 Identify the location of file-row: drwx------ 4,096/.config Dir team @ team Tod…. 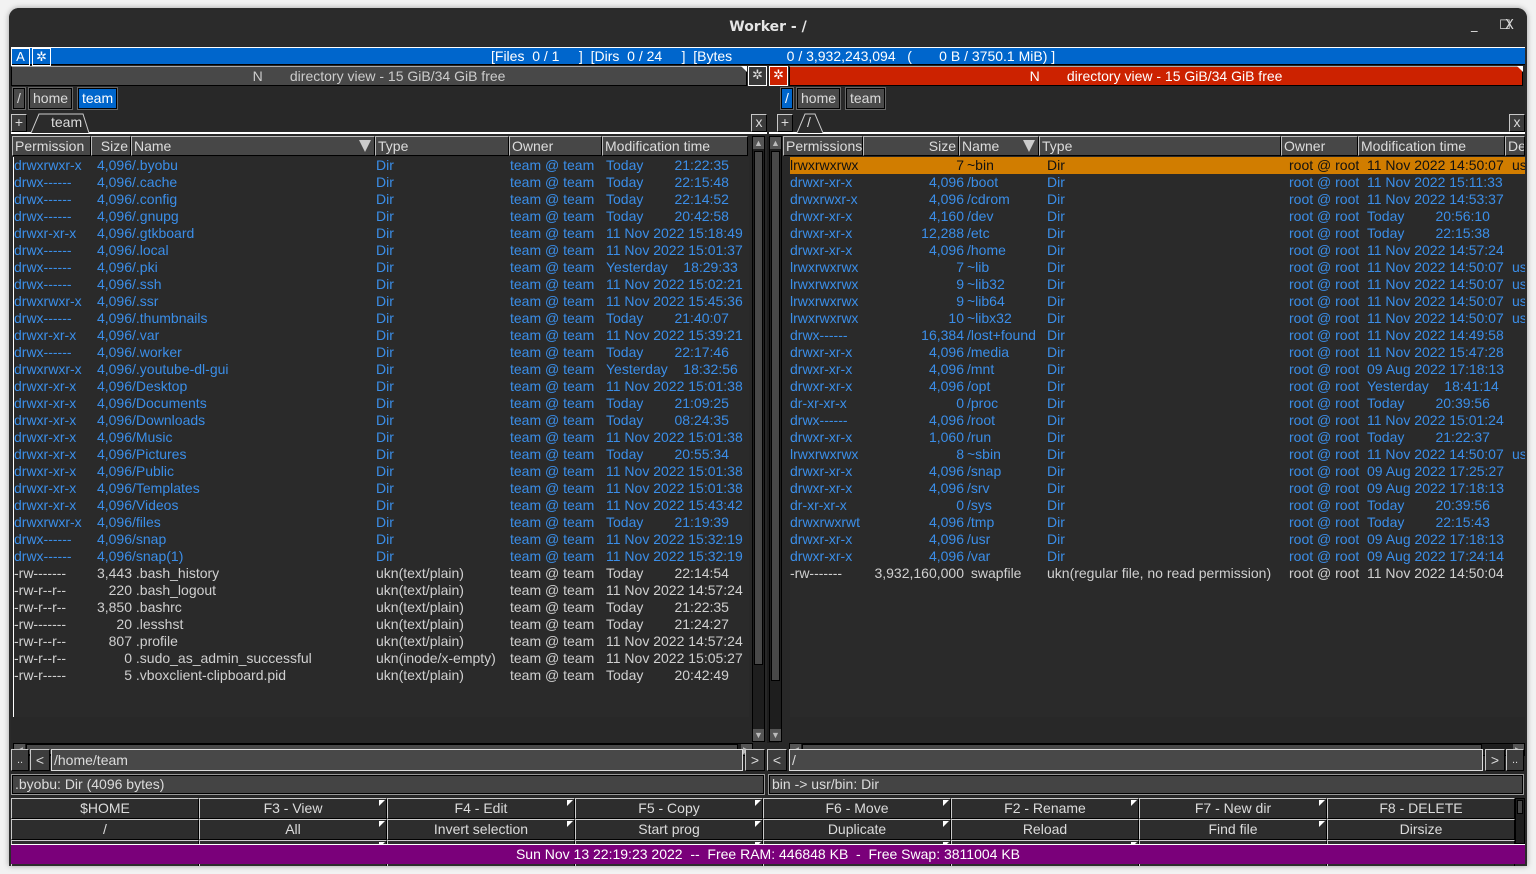
(381, 199).